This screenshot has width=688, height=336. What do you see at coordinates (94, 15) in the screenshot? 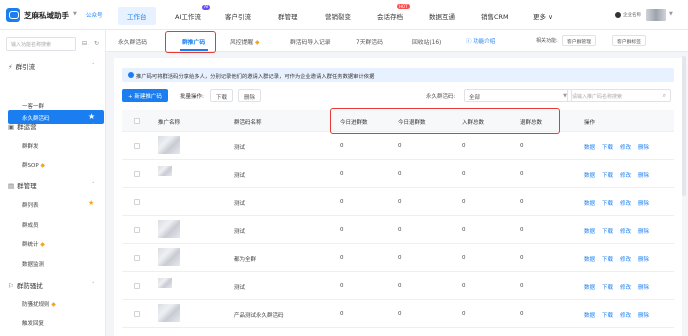
I see `app-account-type: 公众号` at bounding box center [94, 15].